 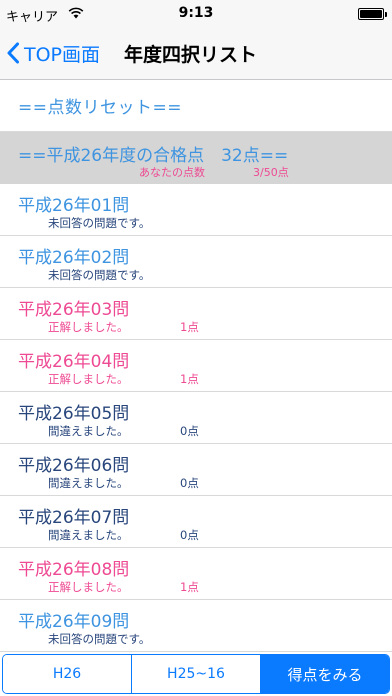 I want to click on tab-h25-16: H25~16, so click(x=196, y=674).